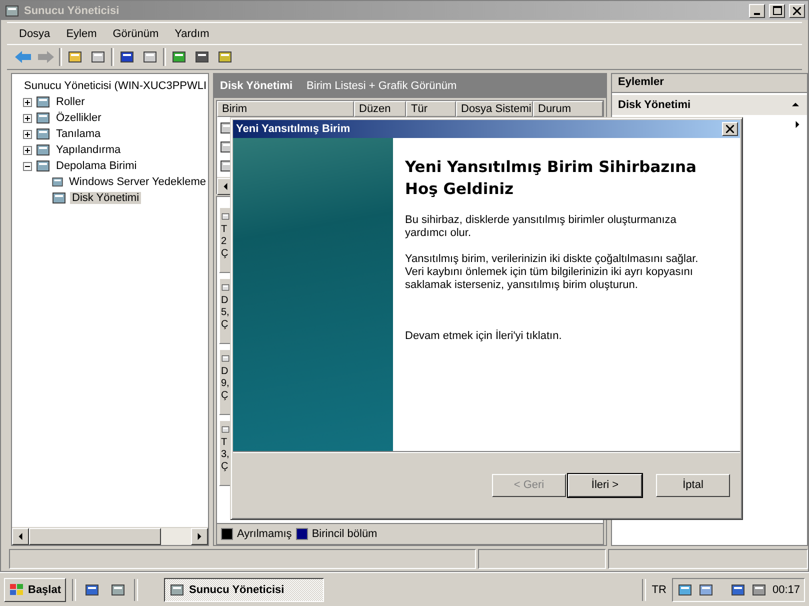 The image size is (809, 606). I want to click on wizard-text: Yansıtılmış birim, verilerinizin iki diskte çoğaltılmasını sağlar. Veri kaybını önlemek için tüm bilgilerinizin iki ayrı kopyasını saklamak isterseniz, yansıtılmış birim oluşturun., so click(552, 272).